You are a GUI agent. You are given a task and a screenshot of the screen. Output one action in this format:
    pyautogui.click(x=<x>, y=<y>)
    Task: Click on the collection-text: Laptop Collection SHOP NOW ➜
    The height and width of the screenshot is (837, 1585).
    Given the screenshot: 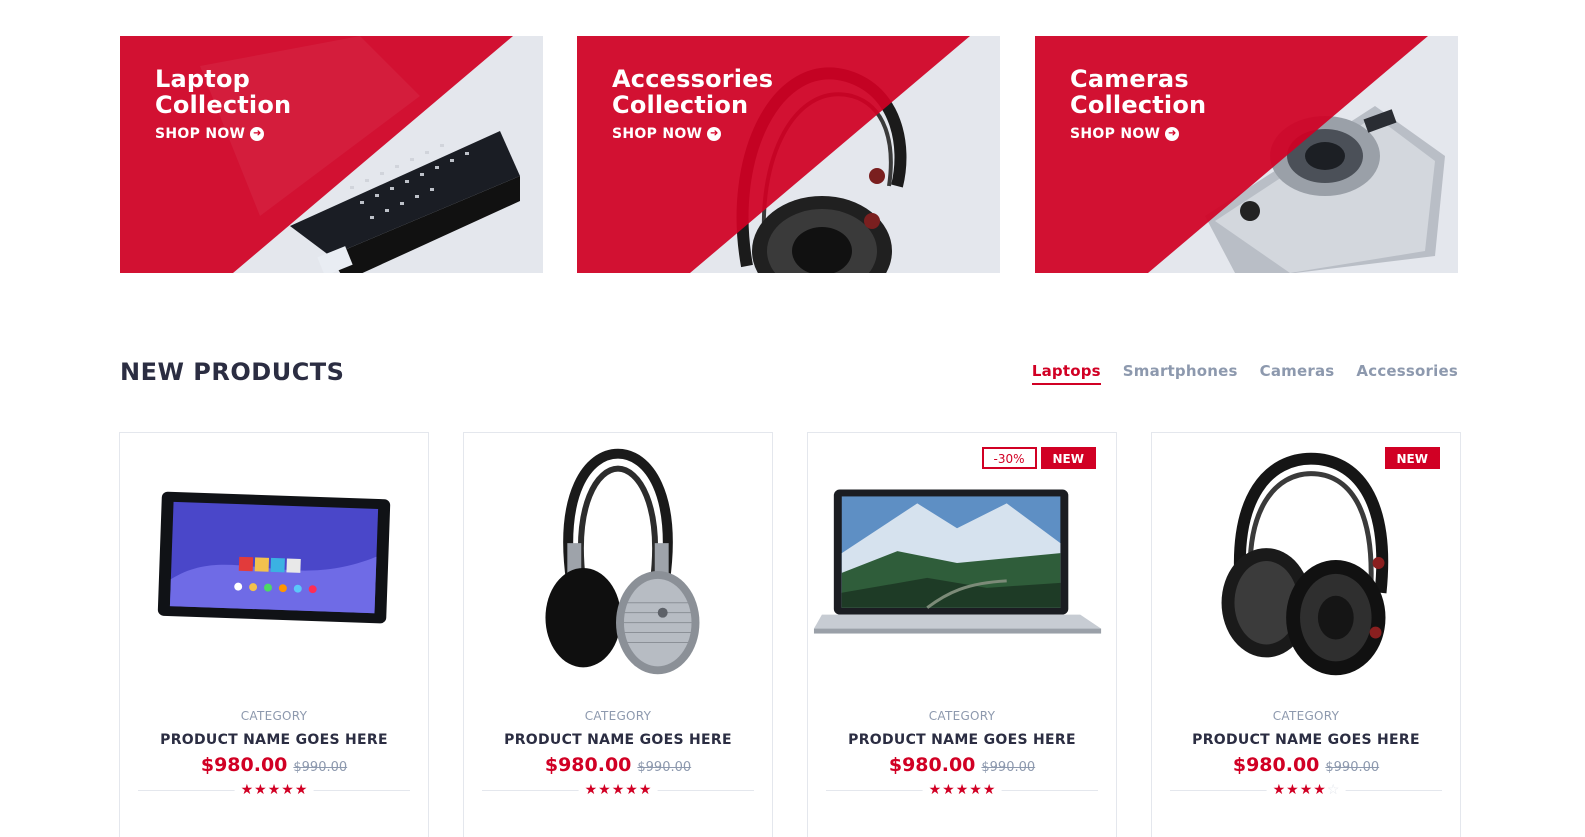 What is the action you would take?
    pyautogui.click(x=255, y=104)
    